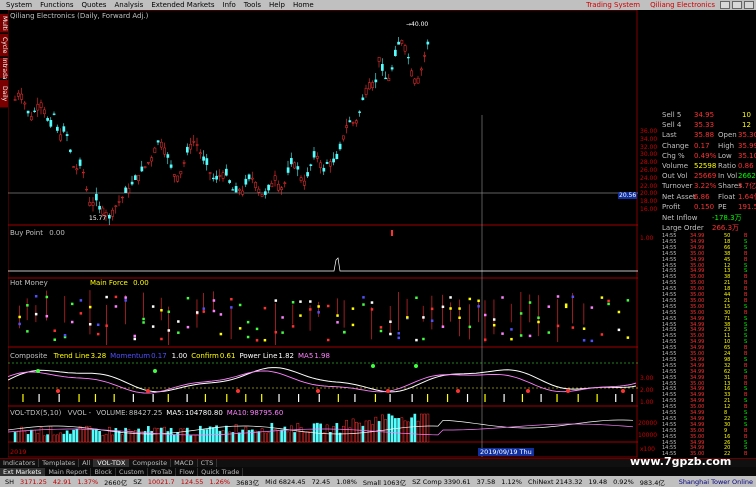 This screenshot has height=487, width=756. What do you see at coordinates (112, 463) in the screenshot?
I see `indicator-tab-3: VOL-TDX` at bounding box center [112, 463].